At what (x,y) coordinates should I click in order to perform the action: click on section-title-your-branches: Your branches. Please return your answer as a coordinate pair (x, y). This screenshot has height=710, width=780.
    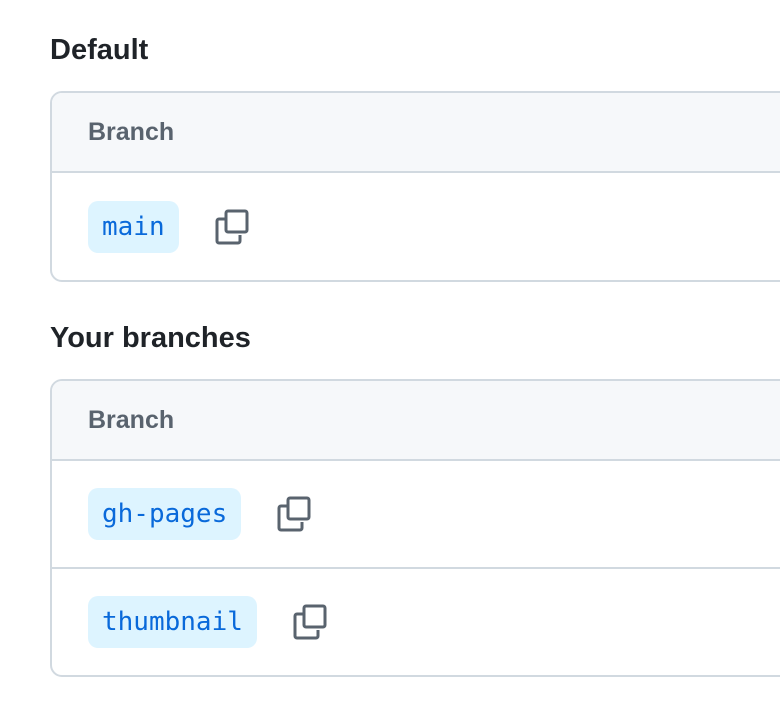
    Looking at the image, I should click on (150, 338).